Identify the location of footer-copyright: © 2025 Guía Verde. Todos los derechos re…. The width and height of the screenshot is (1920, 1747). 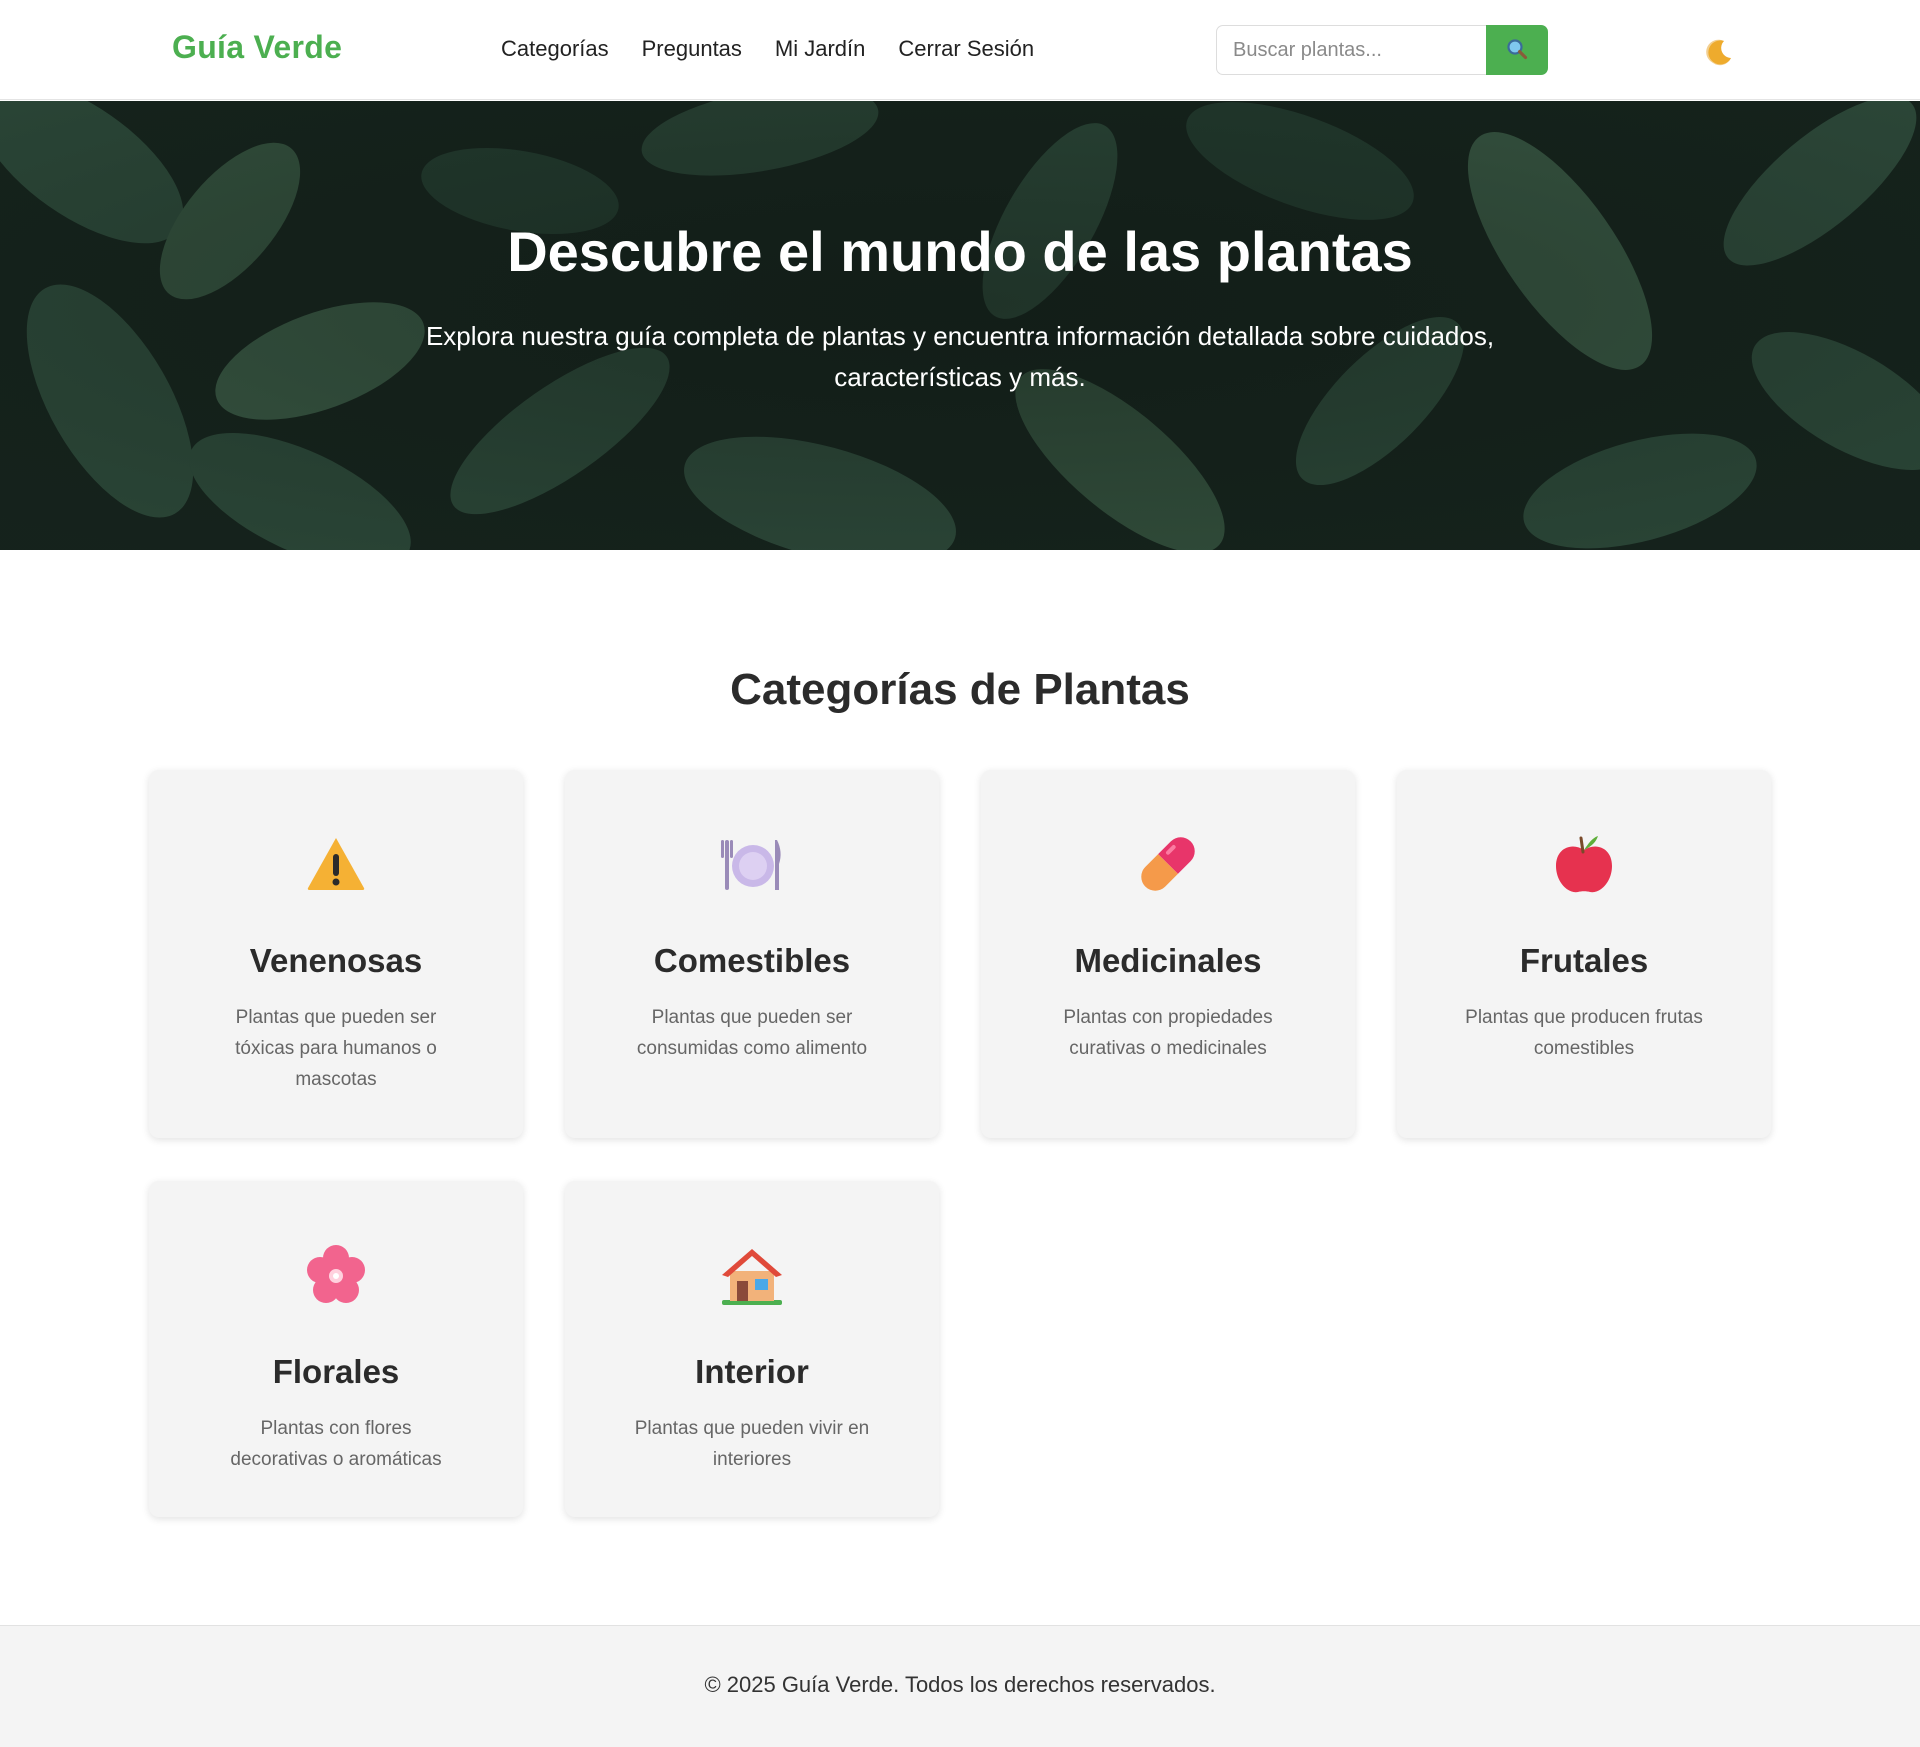
(960, 1684).